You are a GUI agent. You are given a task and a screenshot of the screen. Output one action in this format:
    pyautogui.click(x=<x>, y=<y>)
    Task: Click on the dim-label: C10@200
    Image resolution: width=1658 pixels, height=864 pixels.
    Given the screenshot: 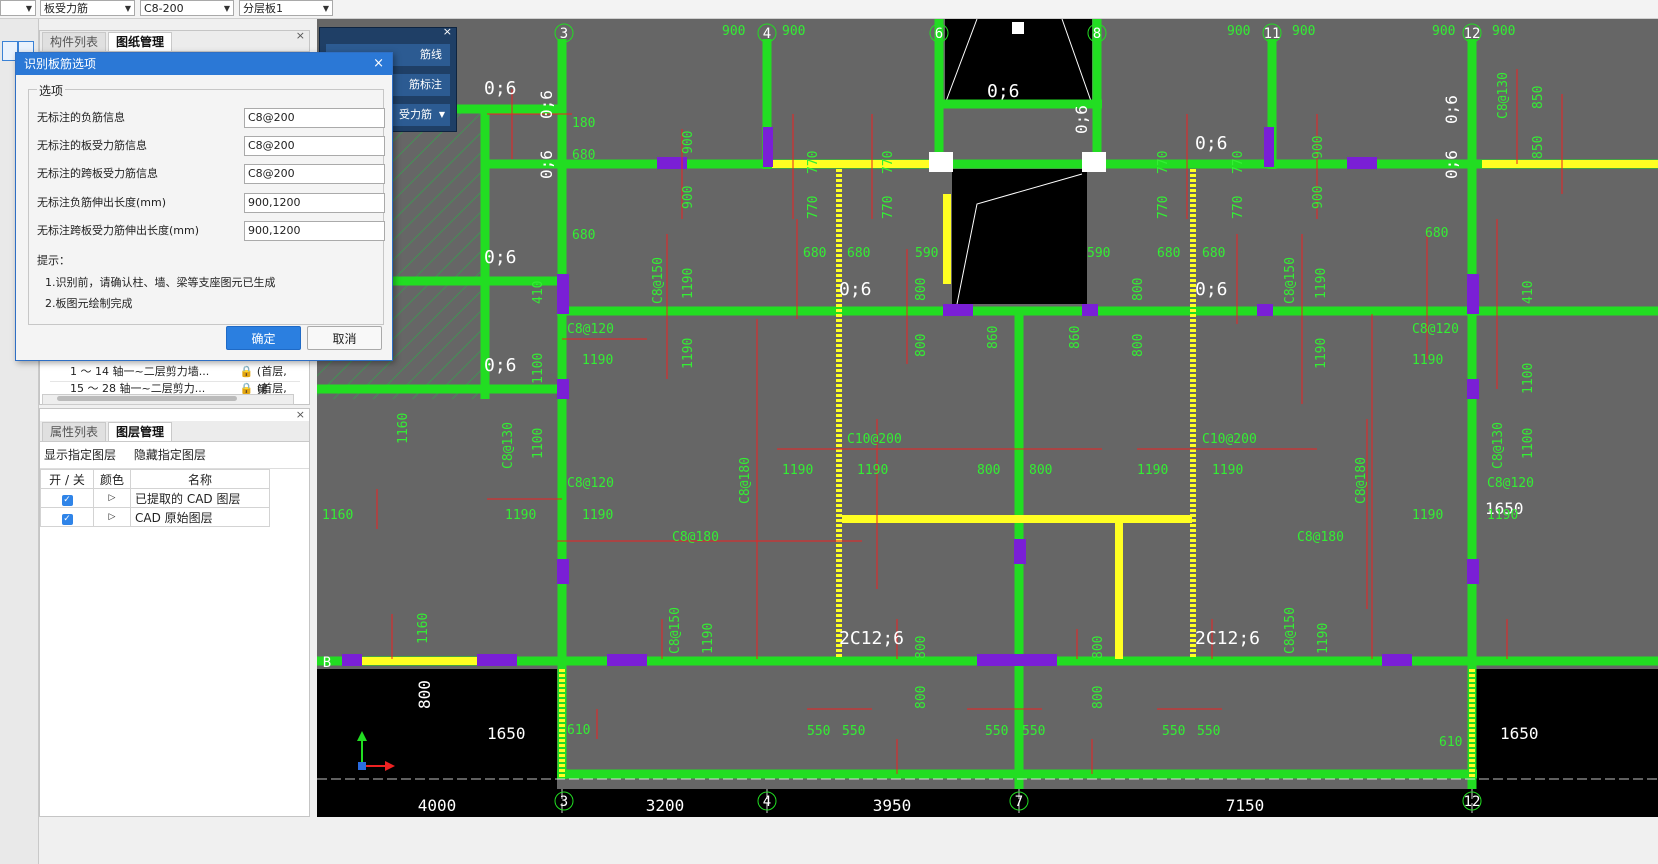 What is the action you would take?
    pyautogui.click(x=874, y=439)
    